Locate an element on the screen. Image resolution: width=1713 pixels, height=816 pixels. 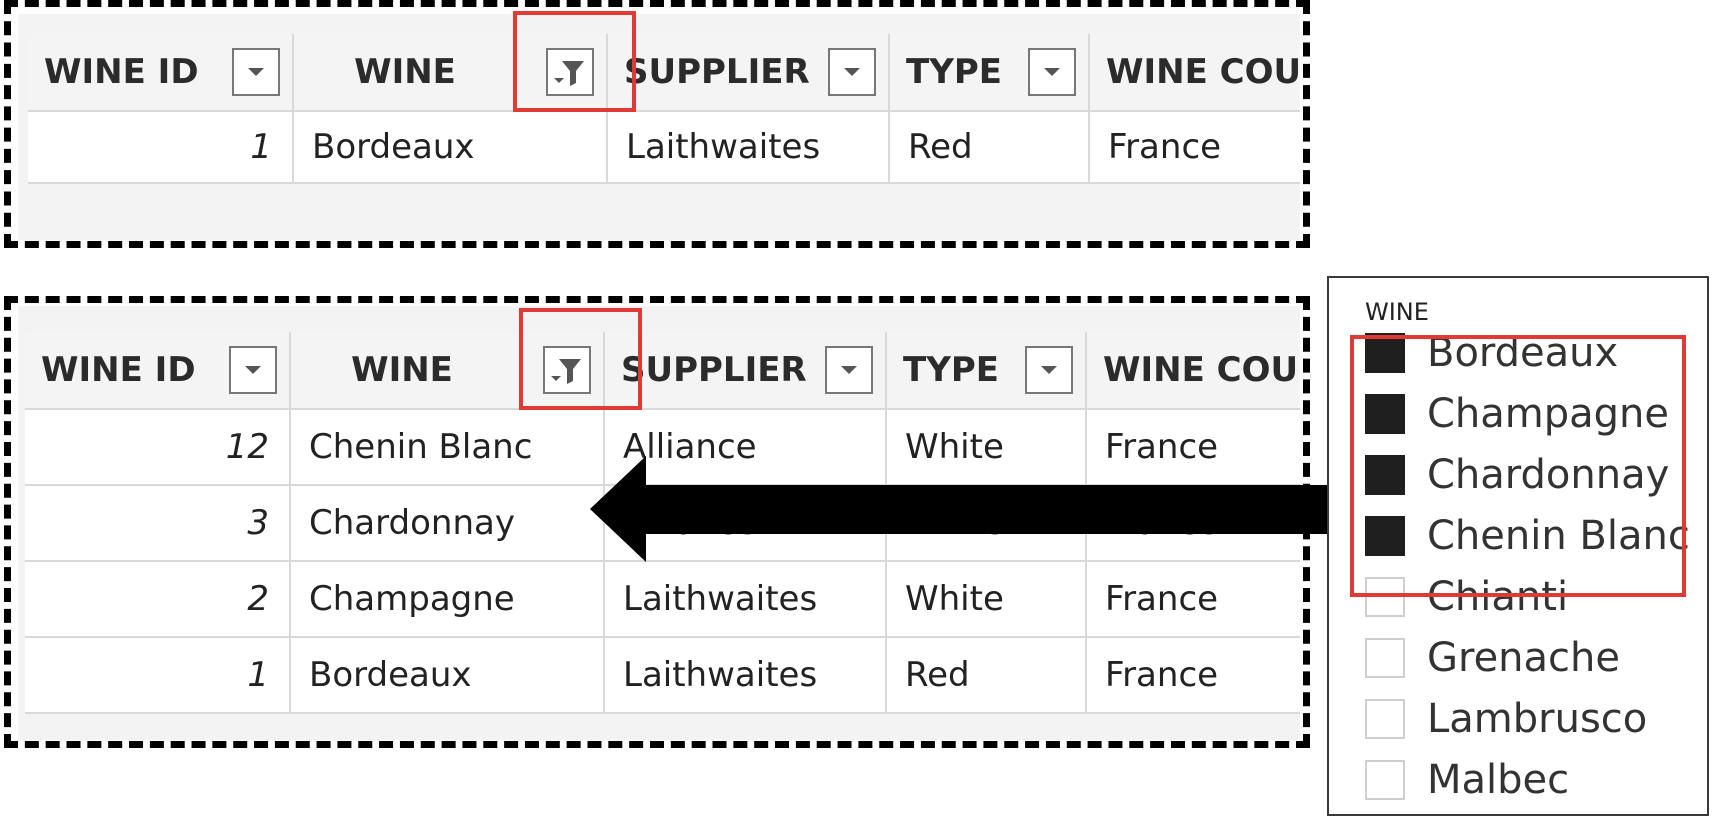
cell-wine-id: 3 is located at coordinates (158, 524).